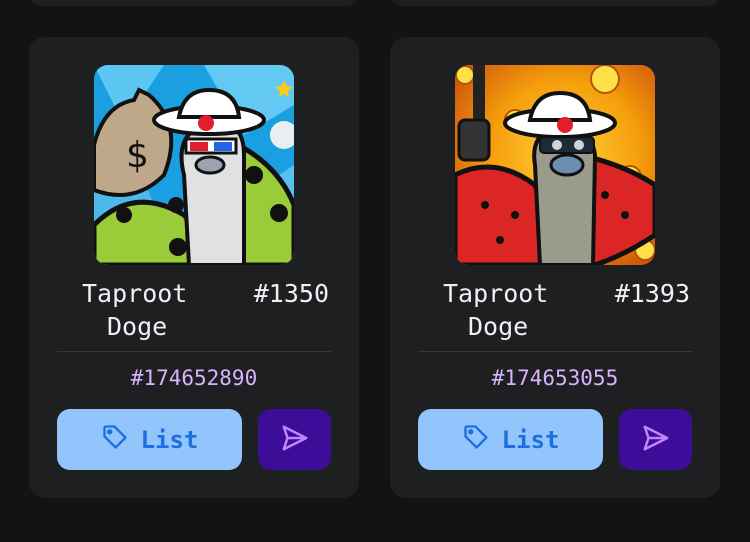 The height and width of the screenshot is (542, 750). Describe the element at coordinates (652, 293) in the screenshot. I see `nft-number: #1393` at that location.